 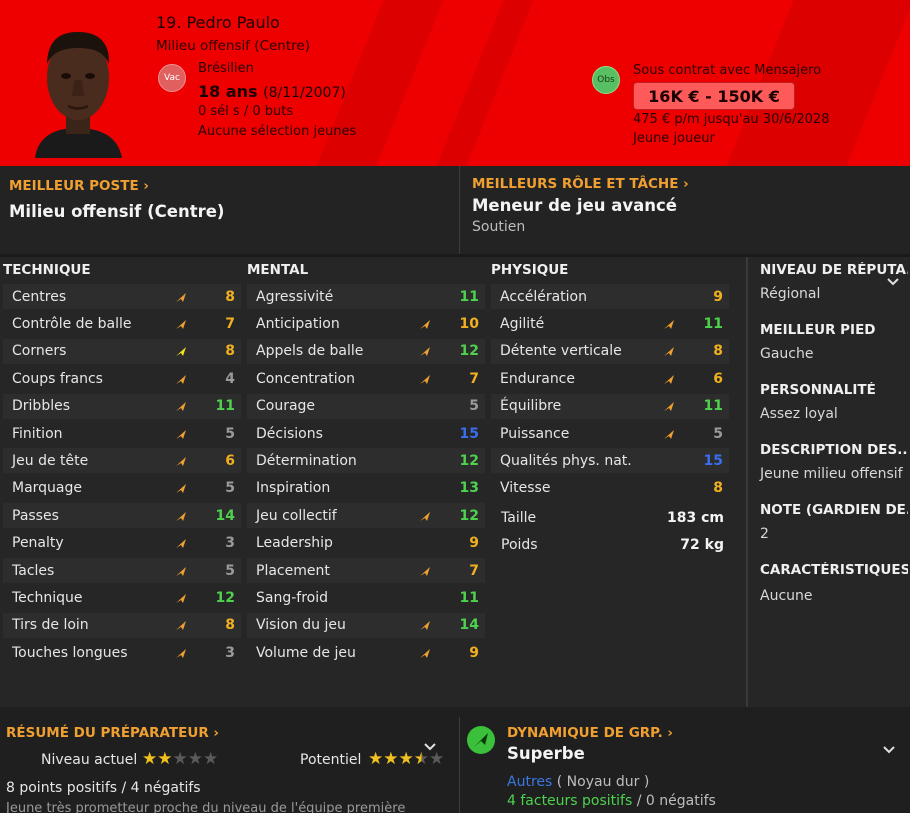 I want to click on attribute-row: Corners 8, so click(x=122, y=351).